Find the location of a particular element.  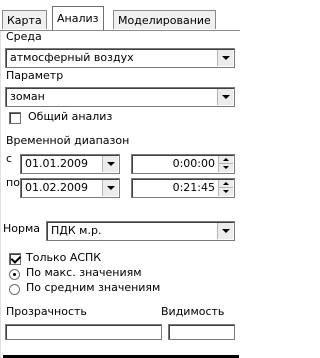

tolko-aspk-label: Только АСПК is located at coordinates (64, 257).